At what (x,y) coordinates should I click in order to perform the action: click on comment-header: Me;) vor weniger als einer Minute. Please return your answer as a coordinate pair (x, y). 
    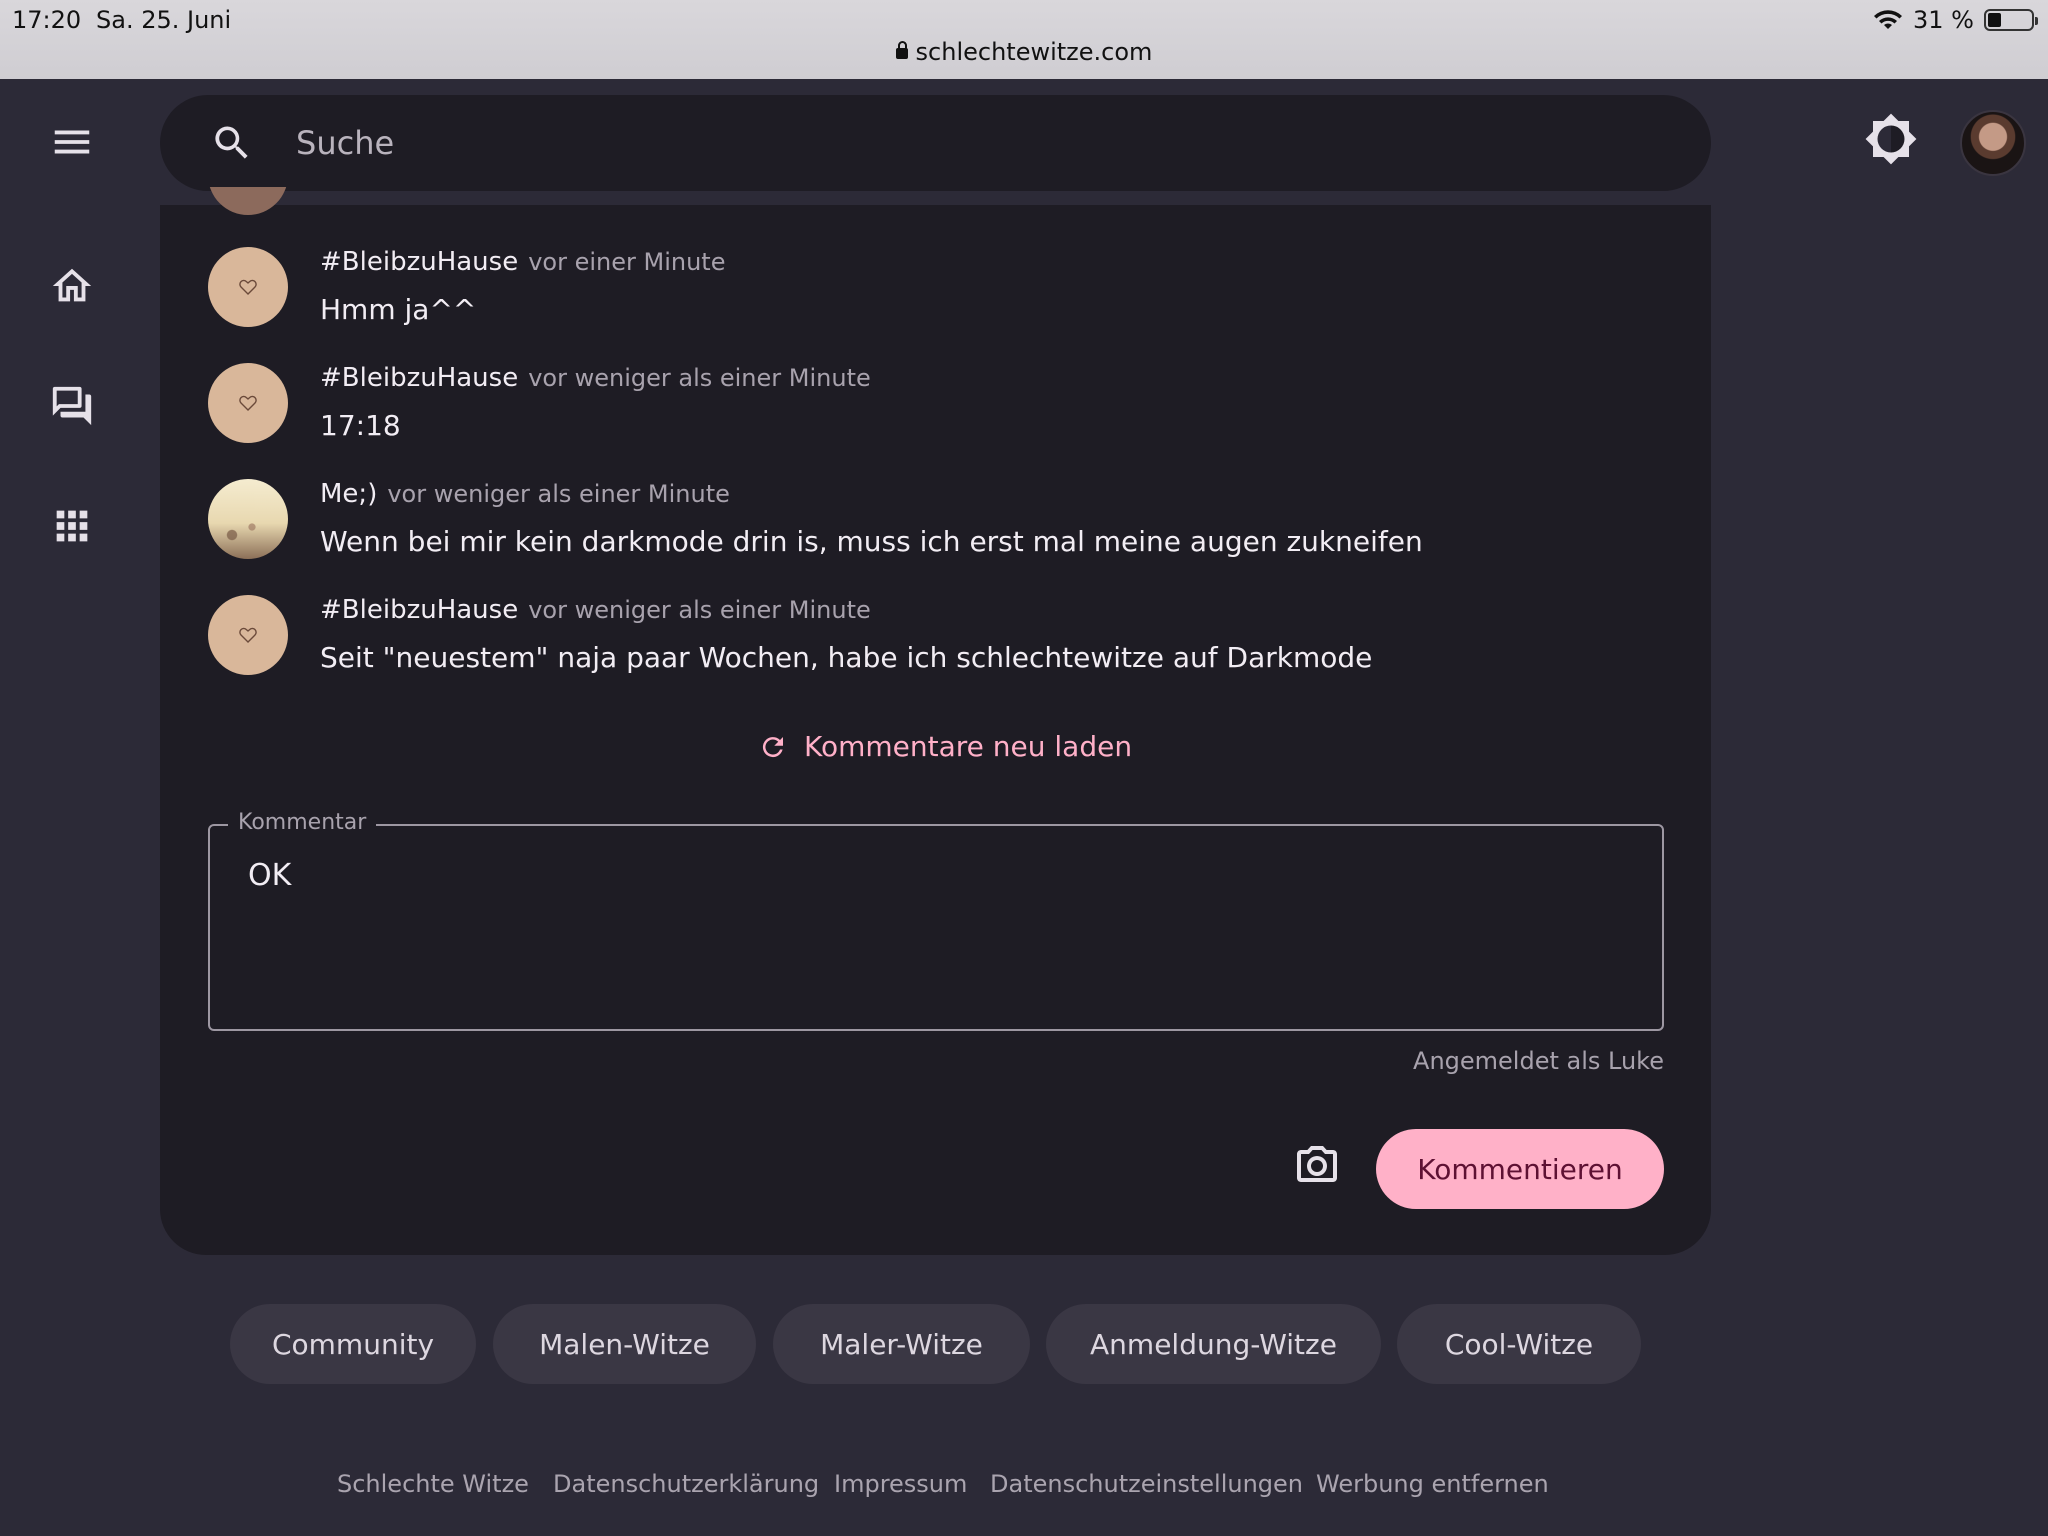
    Looking at the image, I should click on (525, 494).